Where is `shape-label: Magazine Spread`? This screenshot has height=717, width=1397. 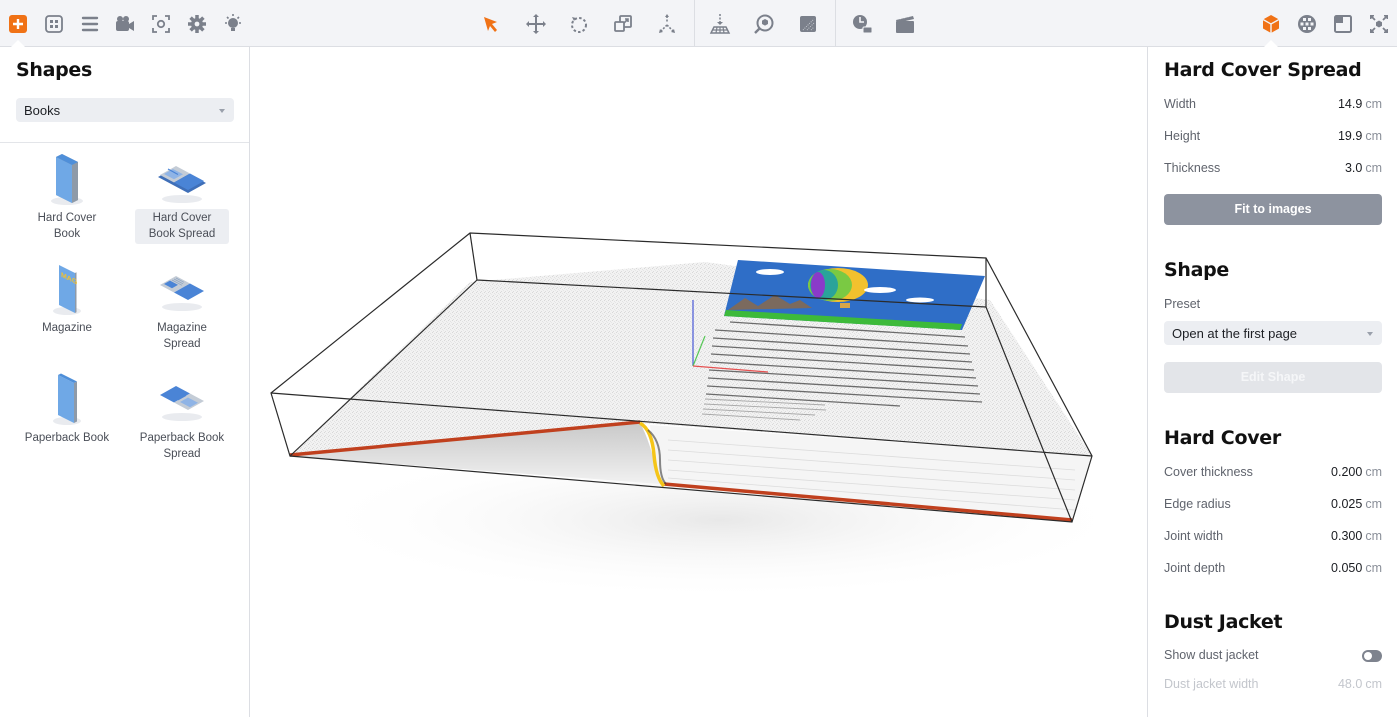 shape-label: Magazine Spread is located at coordinates (182, 336).